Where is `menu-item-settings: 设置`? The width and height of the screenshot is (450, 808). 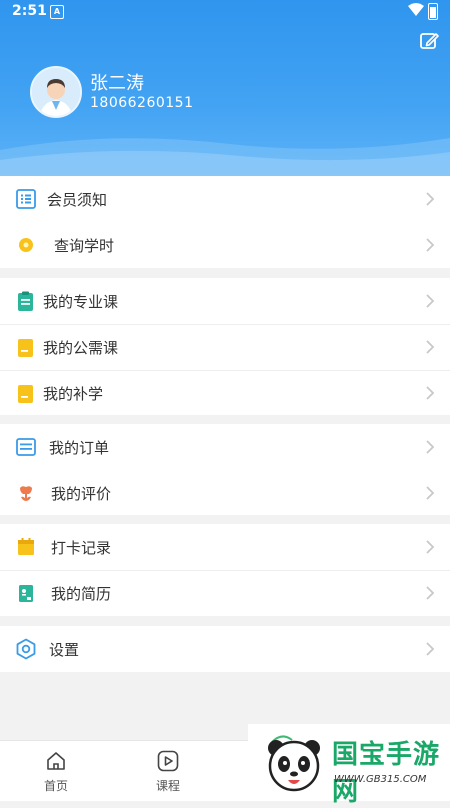
menu-item-settings: 设置 is located at coordinates (225, 649).